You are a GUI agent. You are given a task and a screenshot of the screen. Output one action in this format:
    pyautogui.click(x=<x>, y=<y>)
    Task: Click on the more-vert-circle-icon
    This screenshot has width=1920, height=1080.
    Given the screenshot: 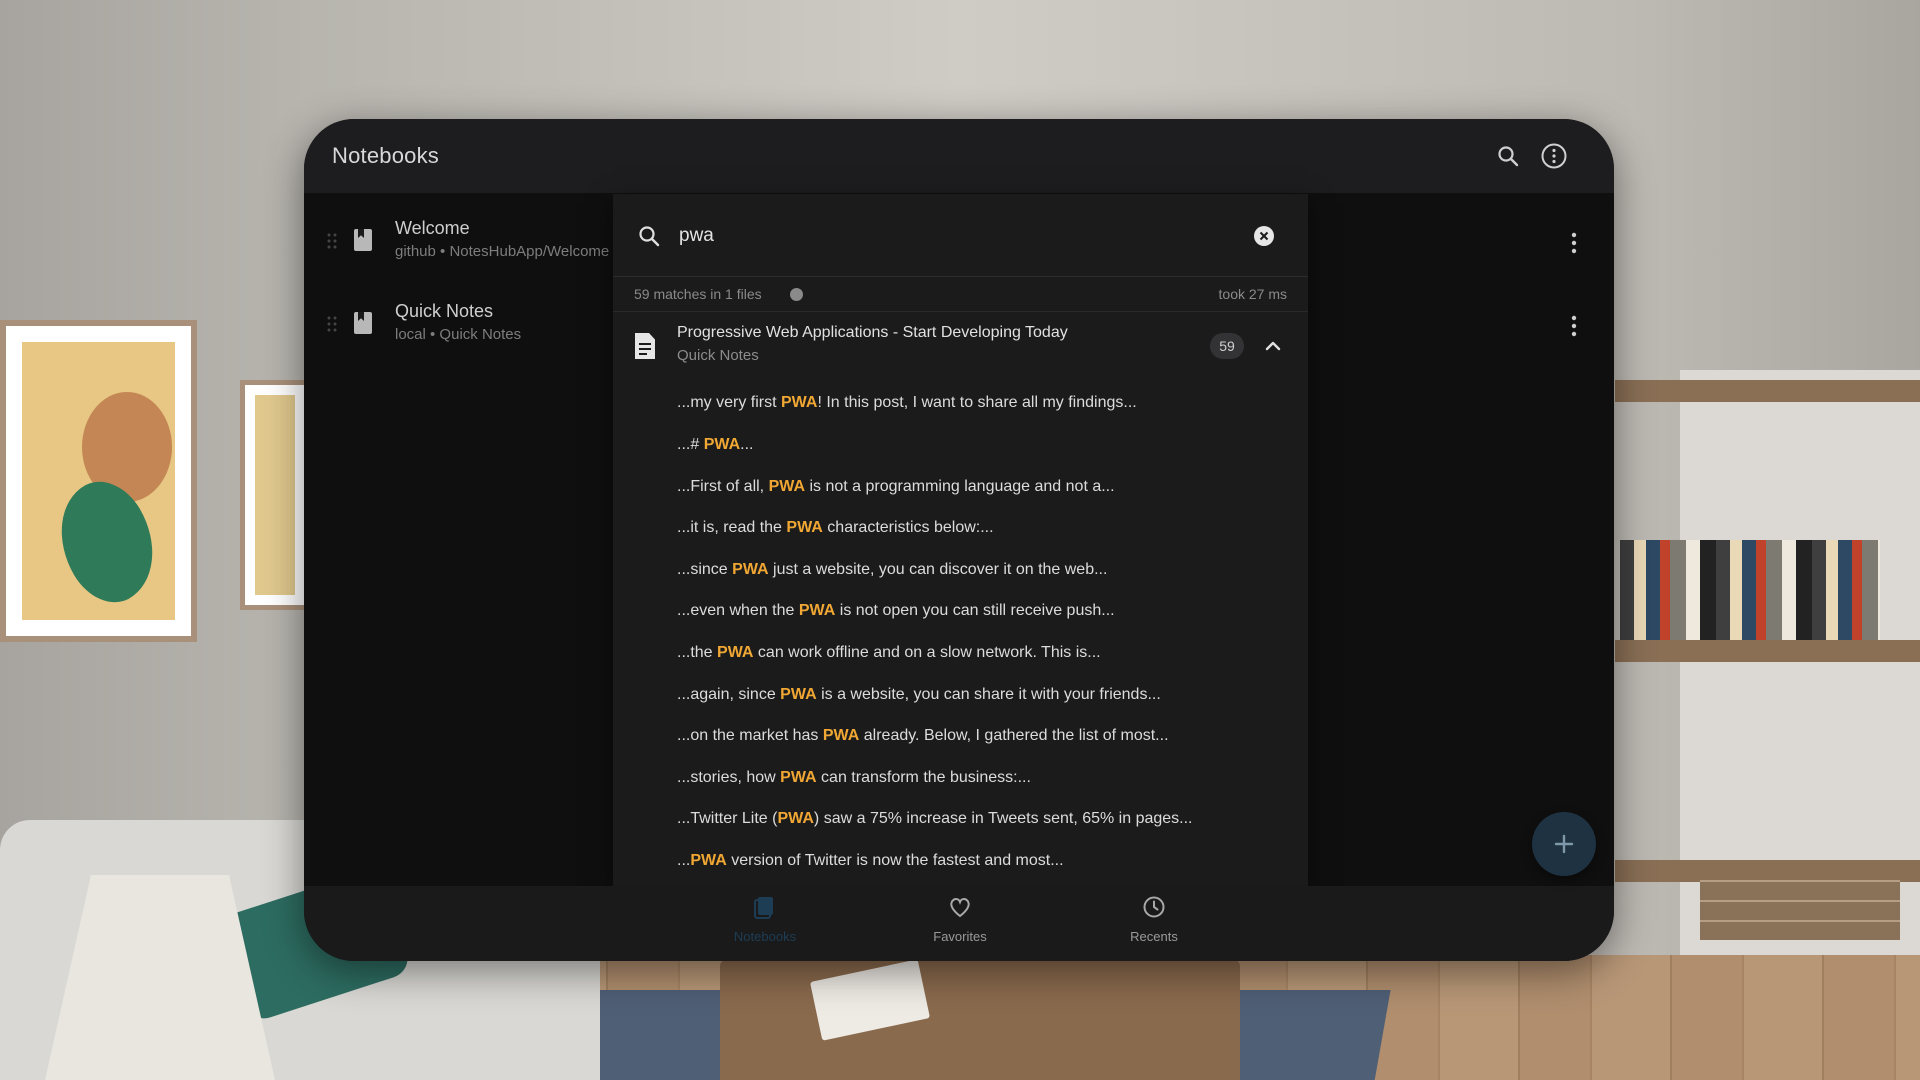 What is the action you would take?
    pyautogui.click(x=1554, y=156)
    